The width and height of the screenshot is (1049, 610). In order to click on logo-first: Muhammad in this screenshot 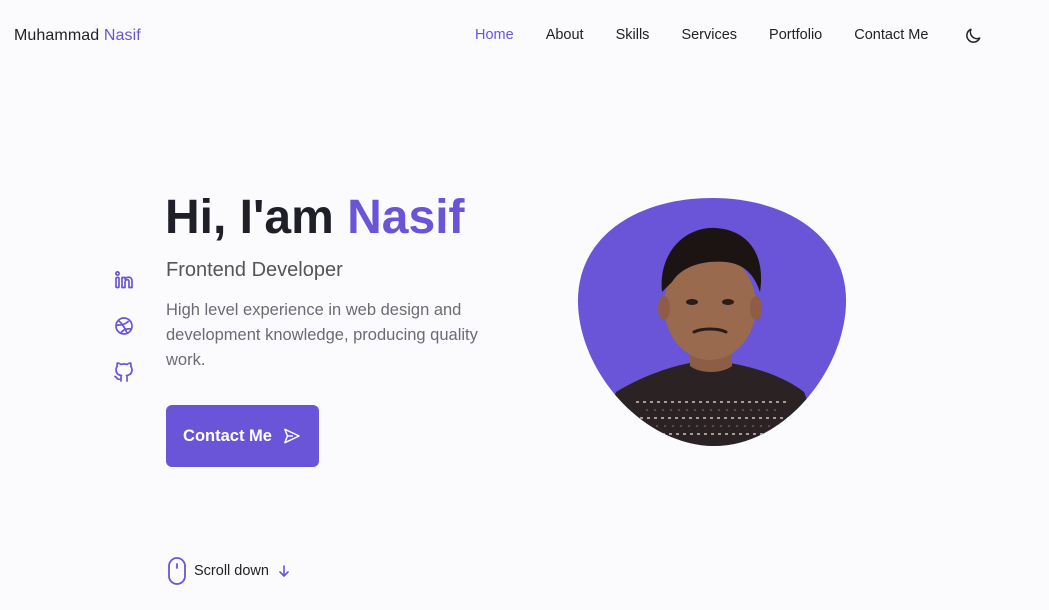, I will do `click(57, 35)`.